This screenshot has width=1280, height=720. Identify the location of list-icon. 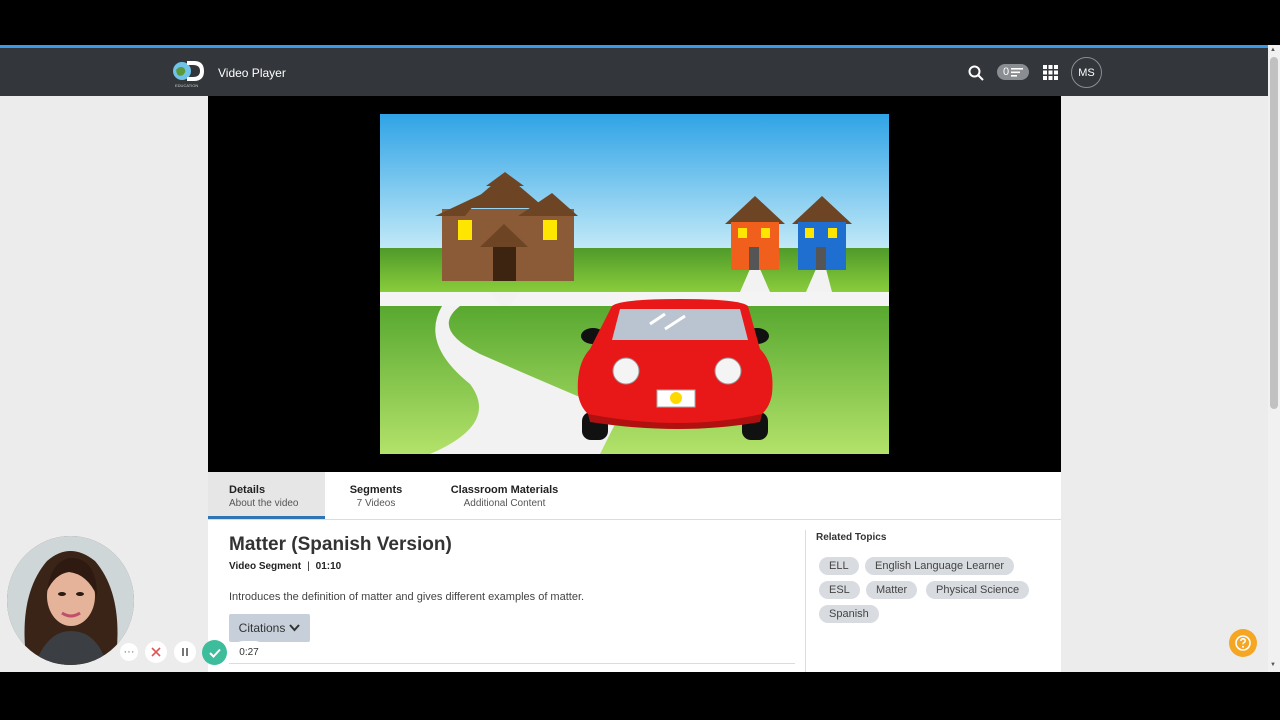
(1017, 72).